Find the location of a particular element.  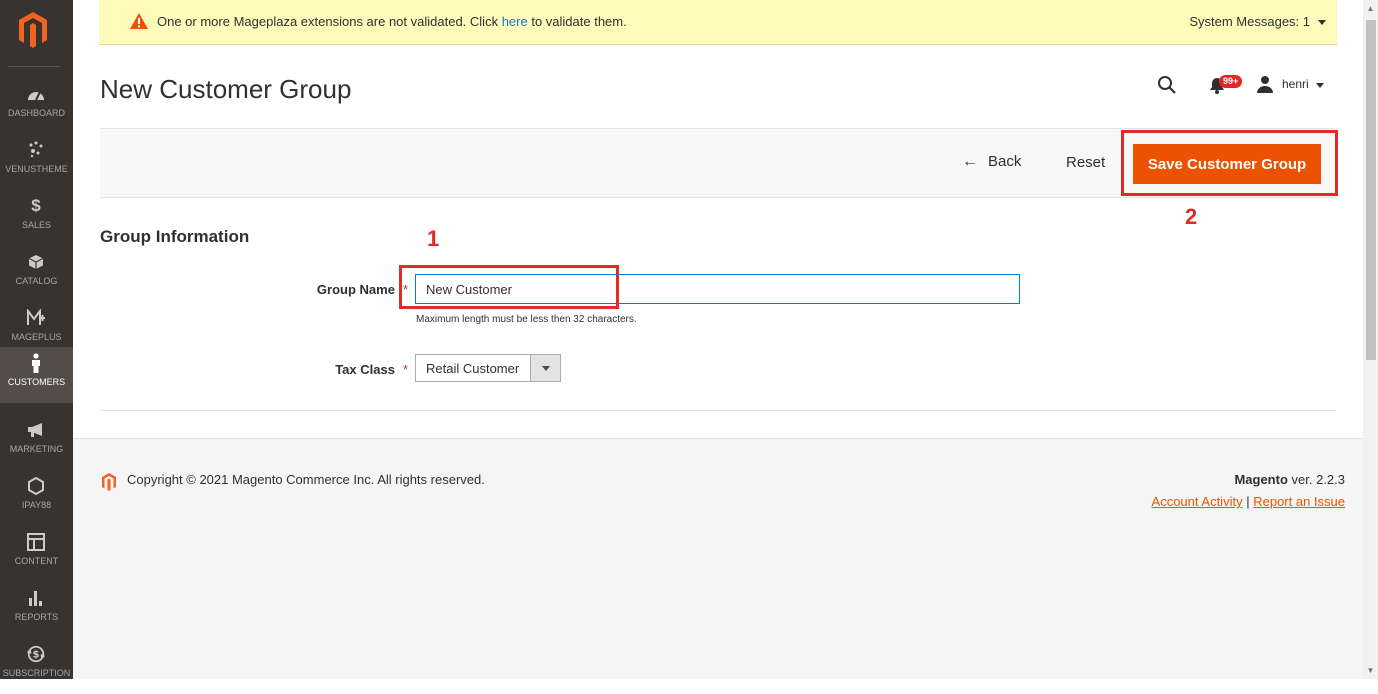

layout-icon is located at coordinates (36, 542).